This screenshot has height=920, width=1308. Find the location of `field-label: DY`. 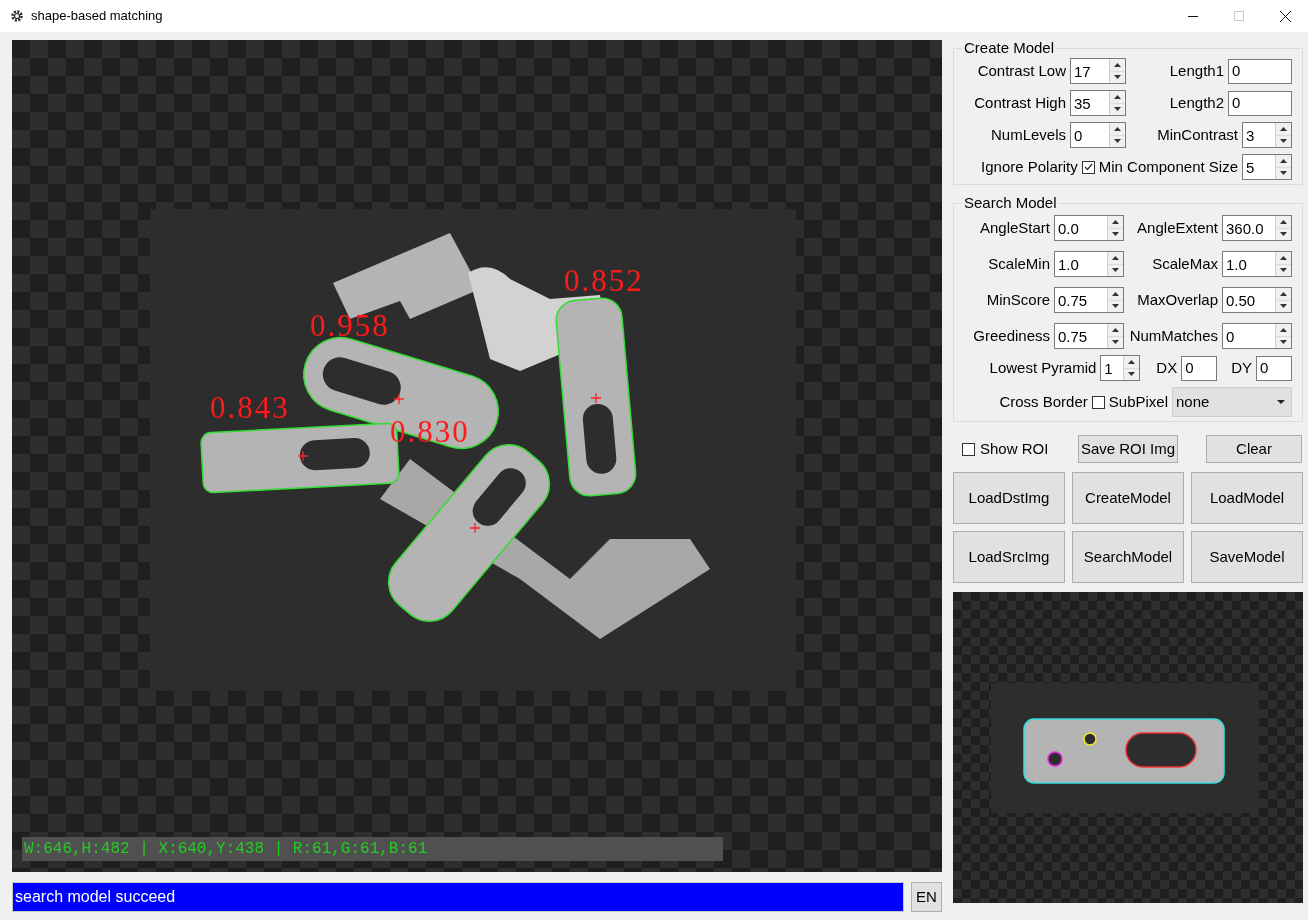

field-label: DY is located at coordinates (1241, 367).